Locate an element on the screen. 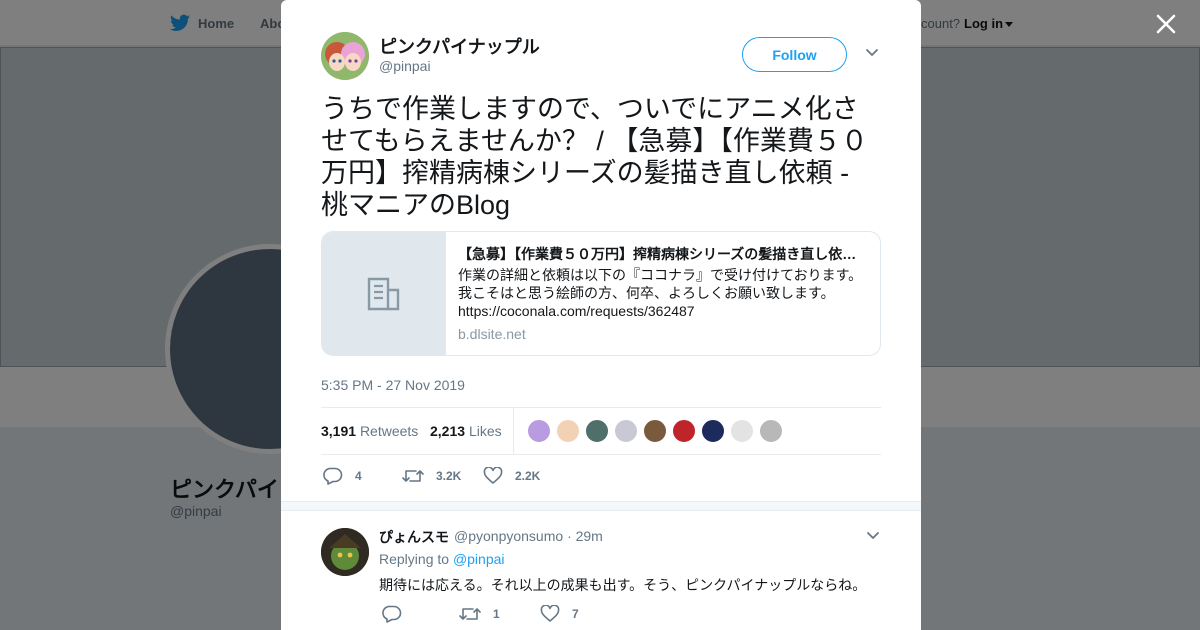  likes-label: Likes is located at coordinates (485, 431).